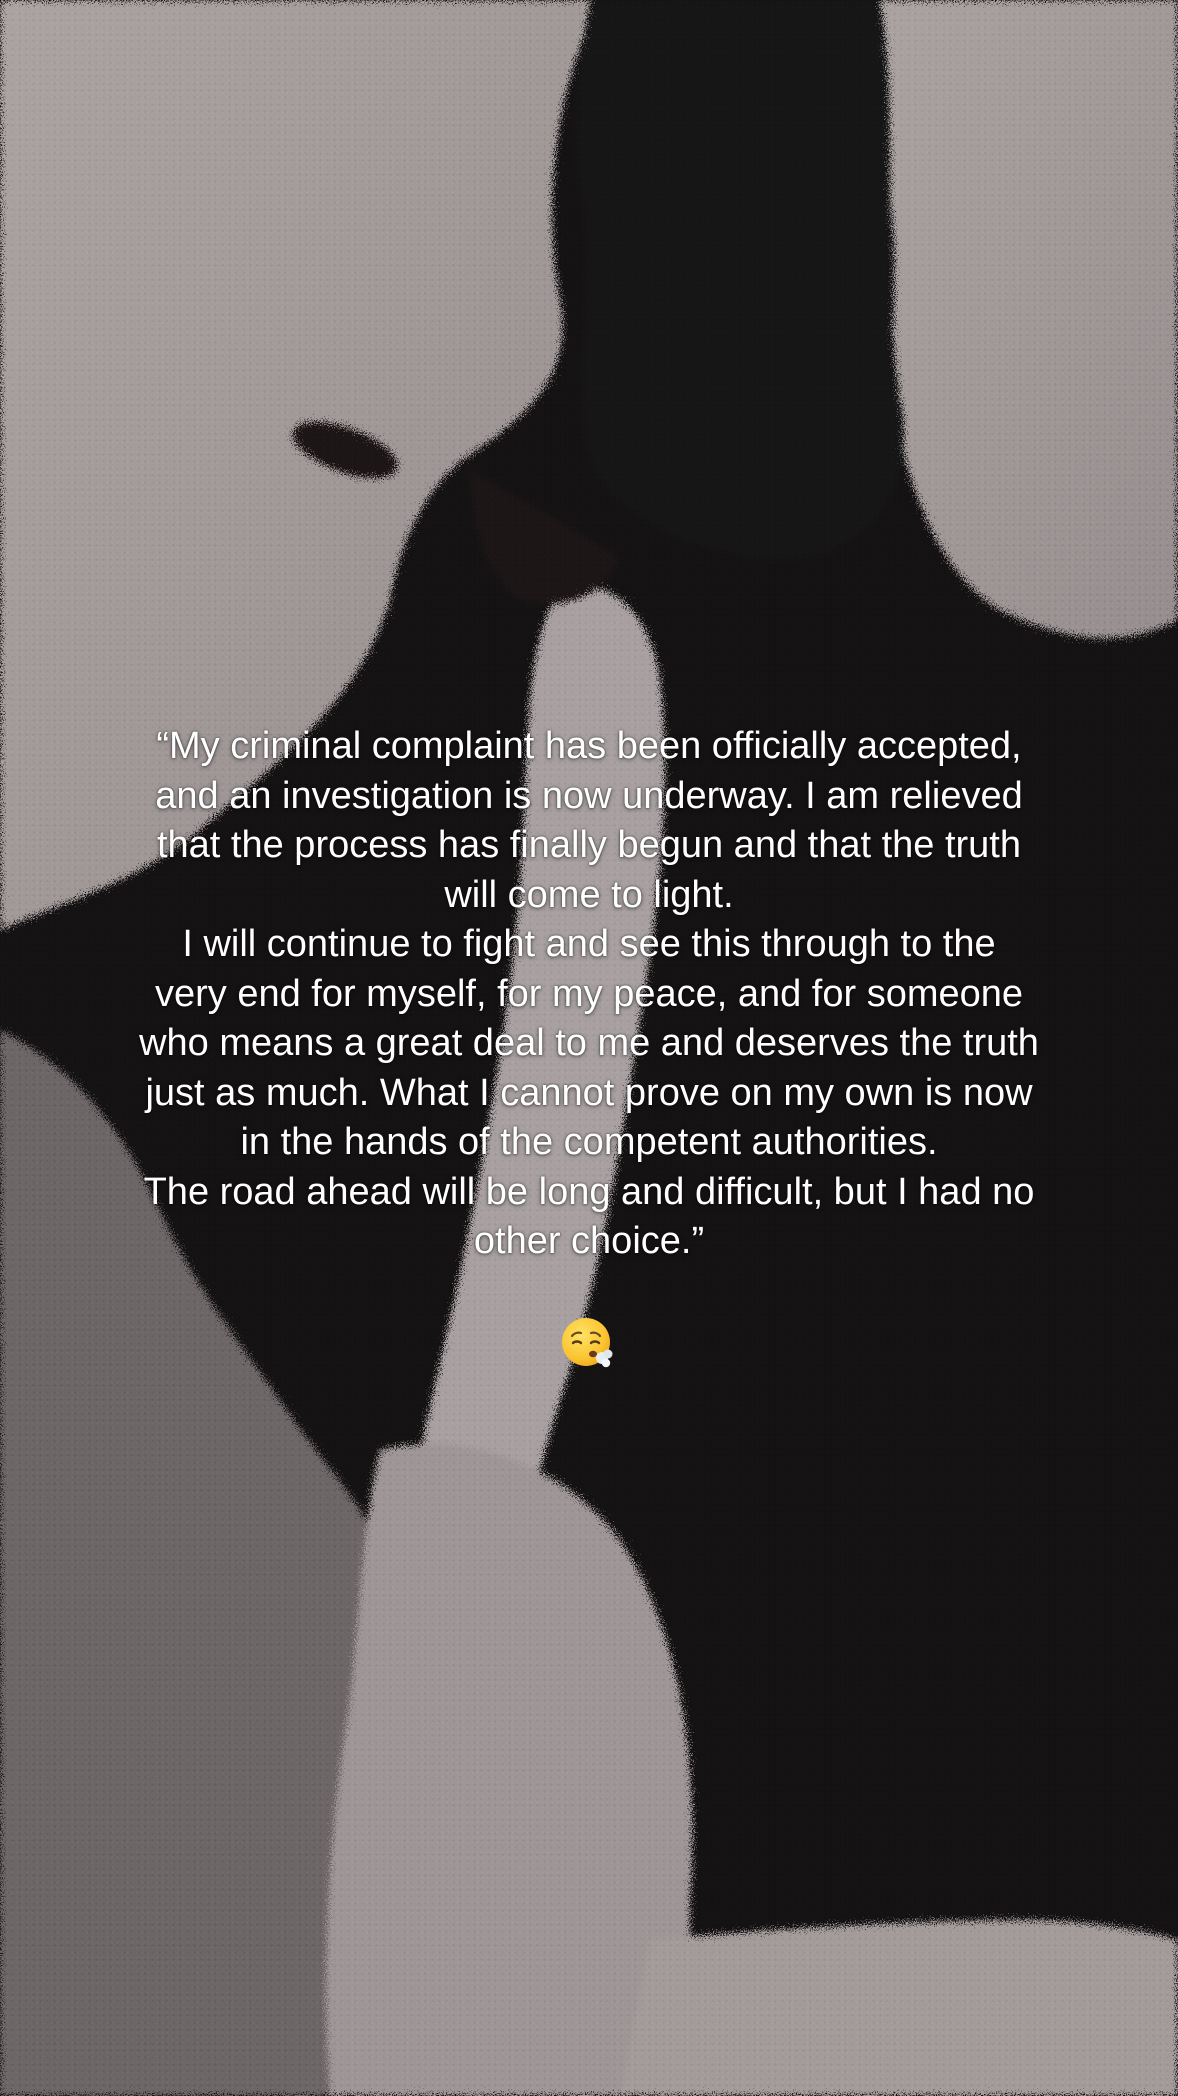 Image resolution: width=1178 pixels, height=2096 pixels. What do you see at coordinates (589, 894) in the screenshot?
I see `caption-line: will come to light.` at bounding box center [589, 894].